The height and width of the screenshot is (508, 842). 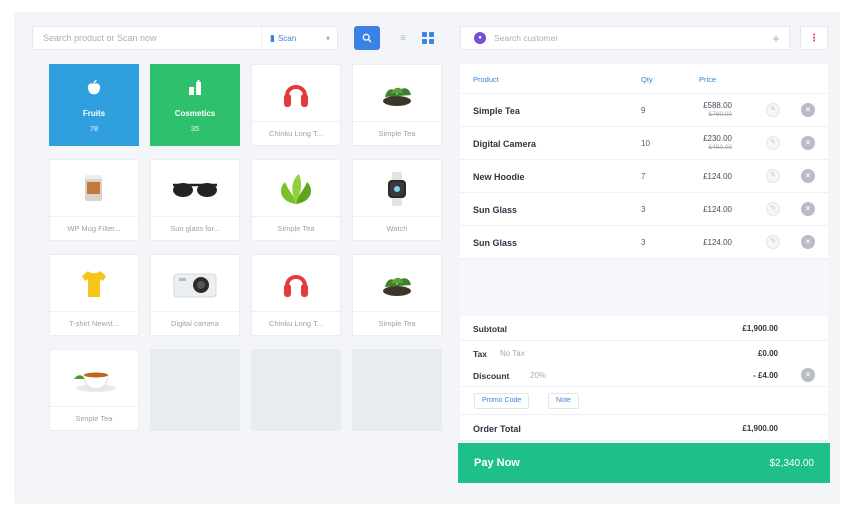 I want to click on cart-product-name: Simple Tea, so click(x=496, y=111).